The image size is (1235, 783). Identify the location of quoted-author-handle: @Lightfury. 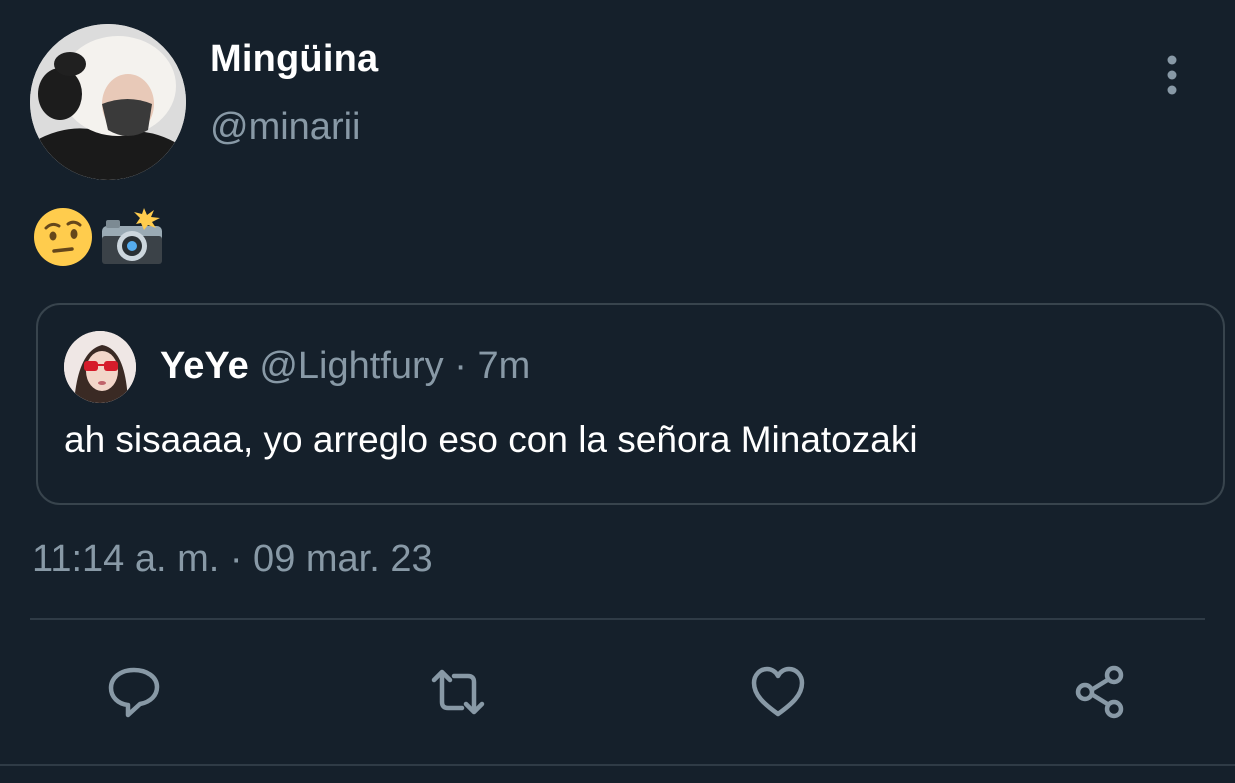
(351, 366).